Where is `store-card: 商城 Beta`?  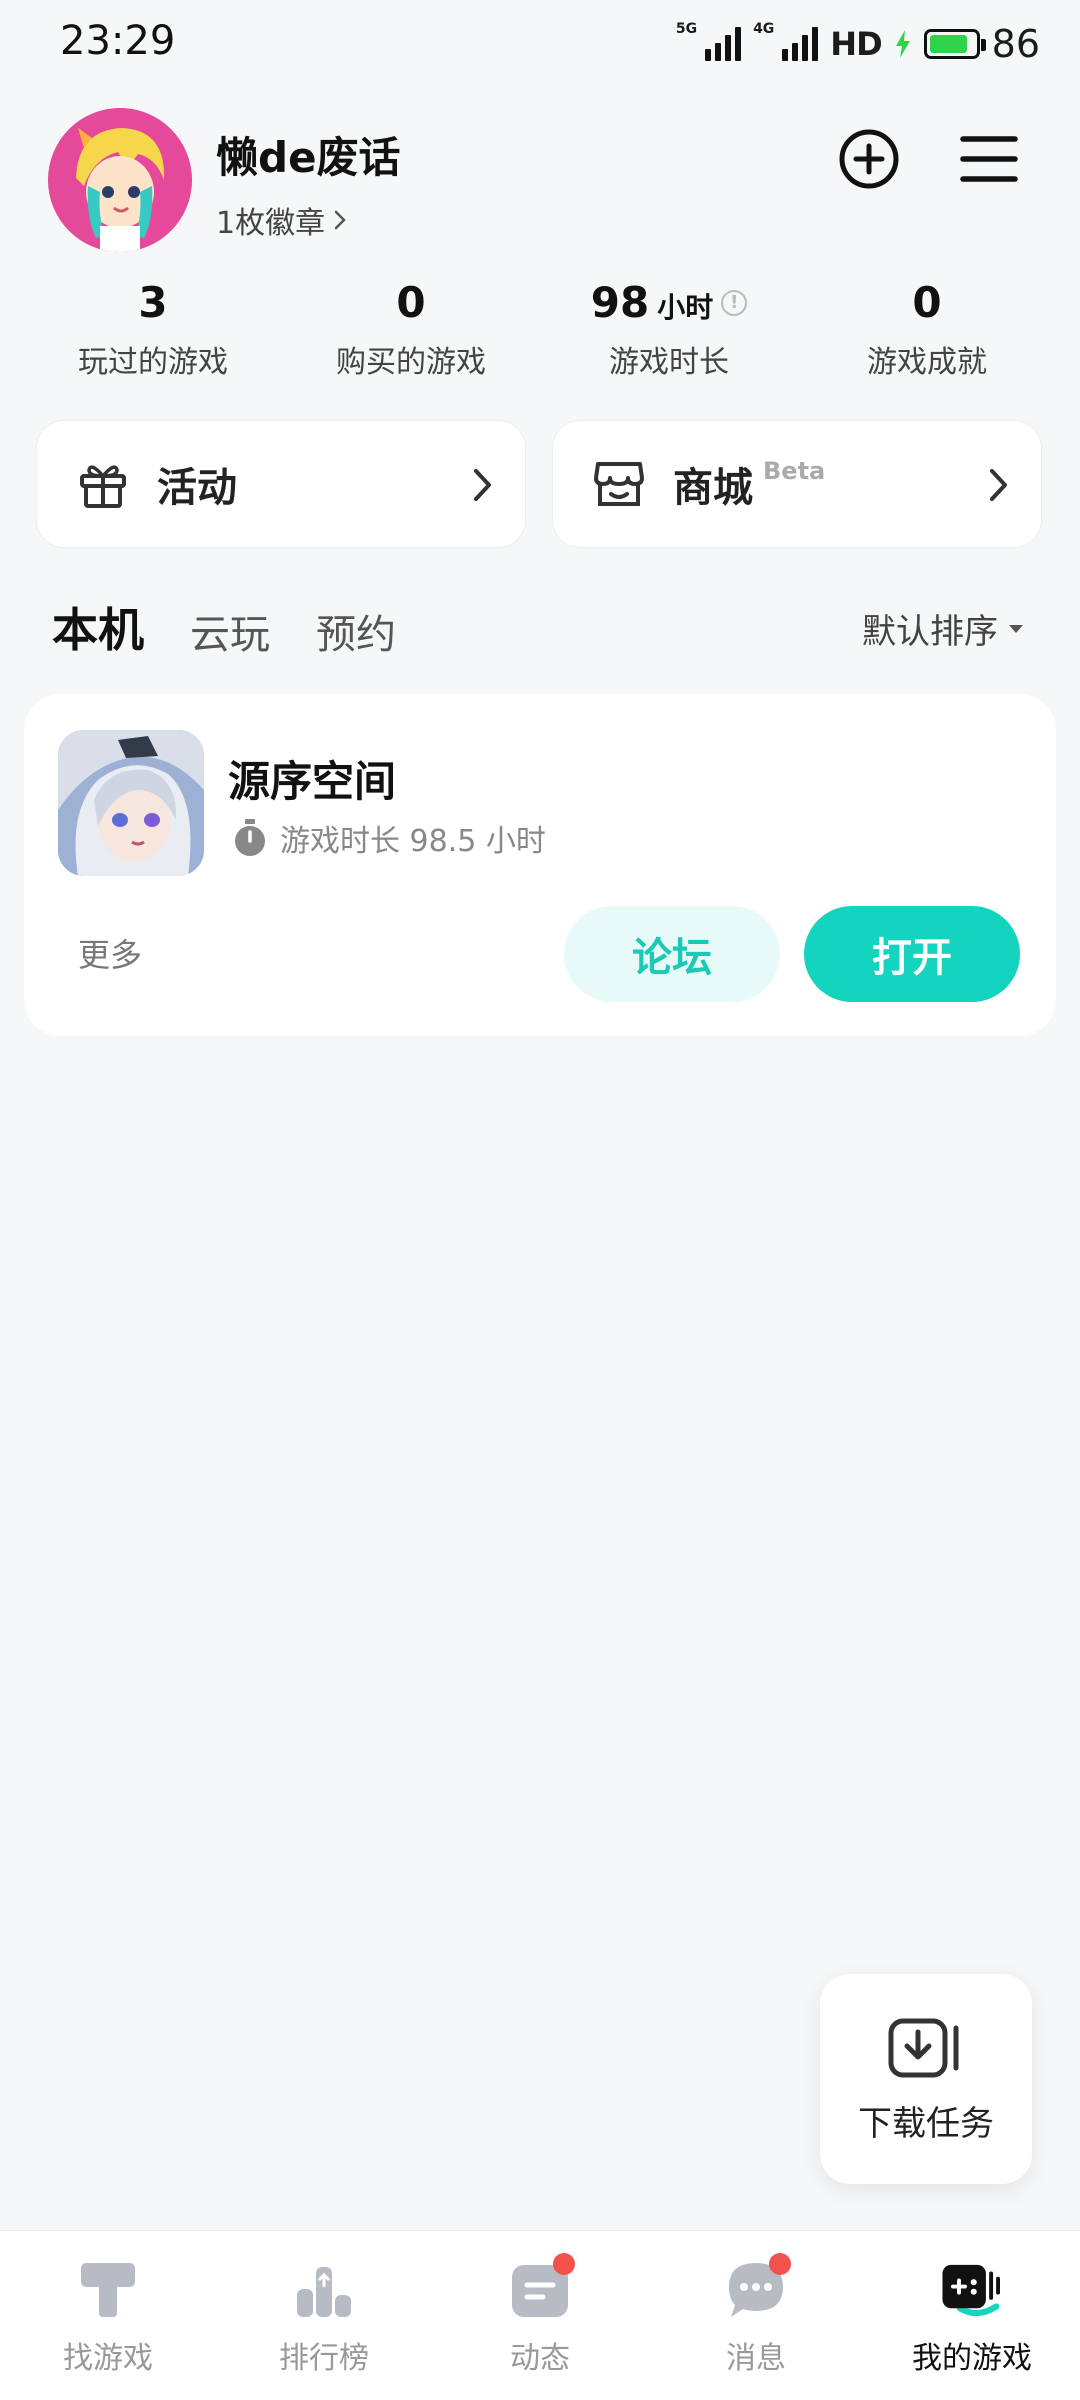
store-card: 商城 Beta is located at coordinates (797, 484).